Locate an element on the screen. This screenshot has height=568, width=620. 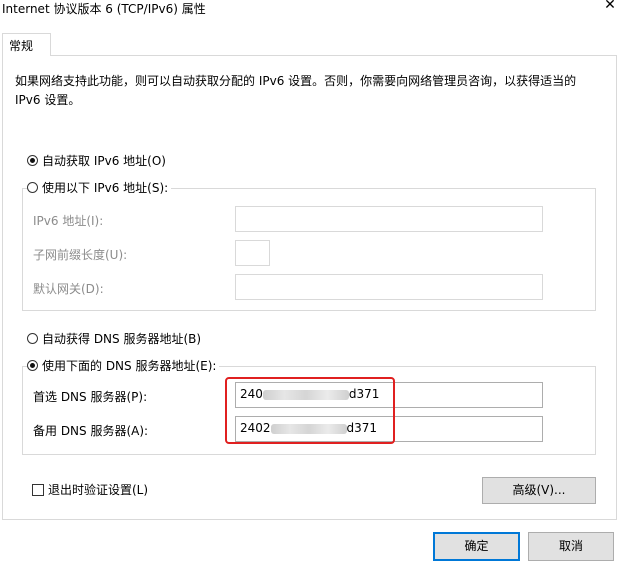
ipv6-manual-option: 使用以下 IPv6 地址(S): is located at coordinates (99, 187).